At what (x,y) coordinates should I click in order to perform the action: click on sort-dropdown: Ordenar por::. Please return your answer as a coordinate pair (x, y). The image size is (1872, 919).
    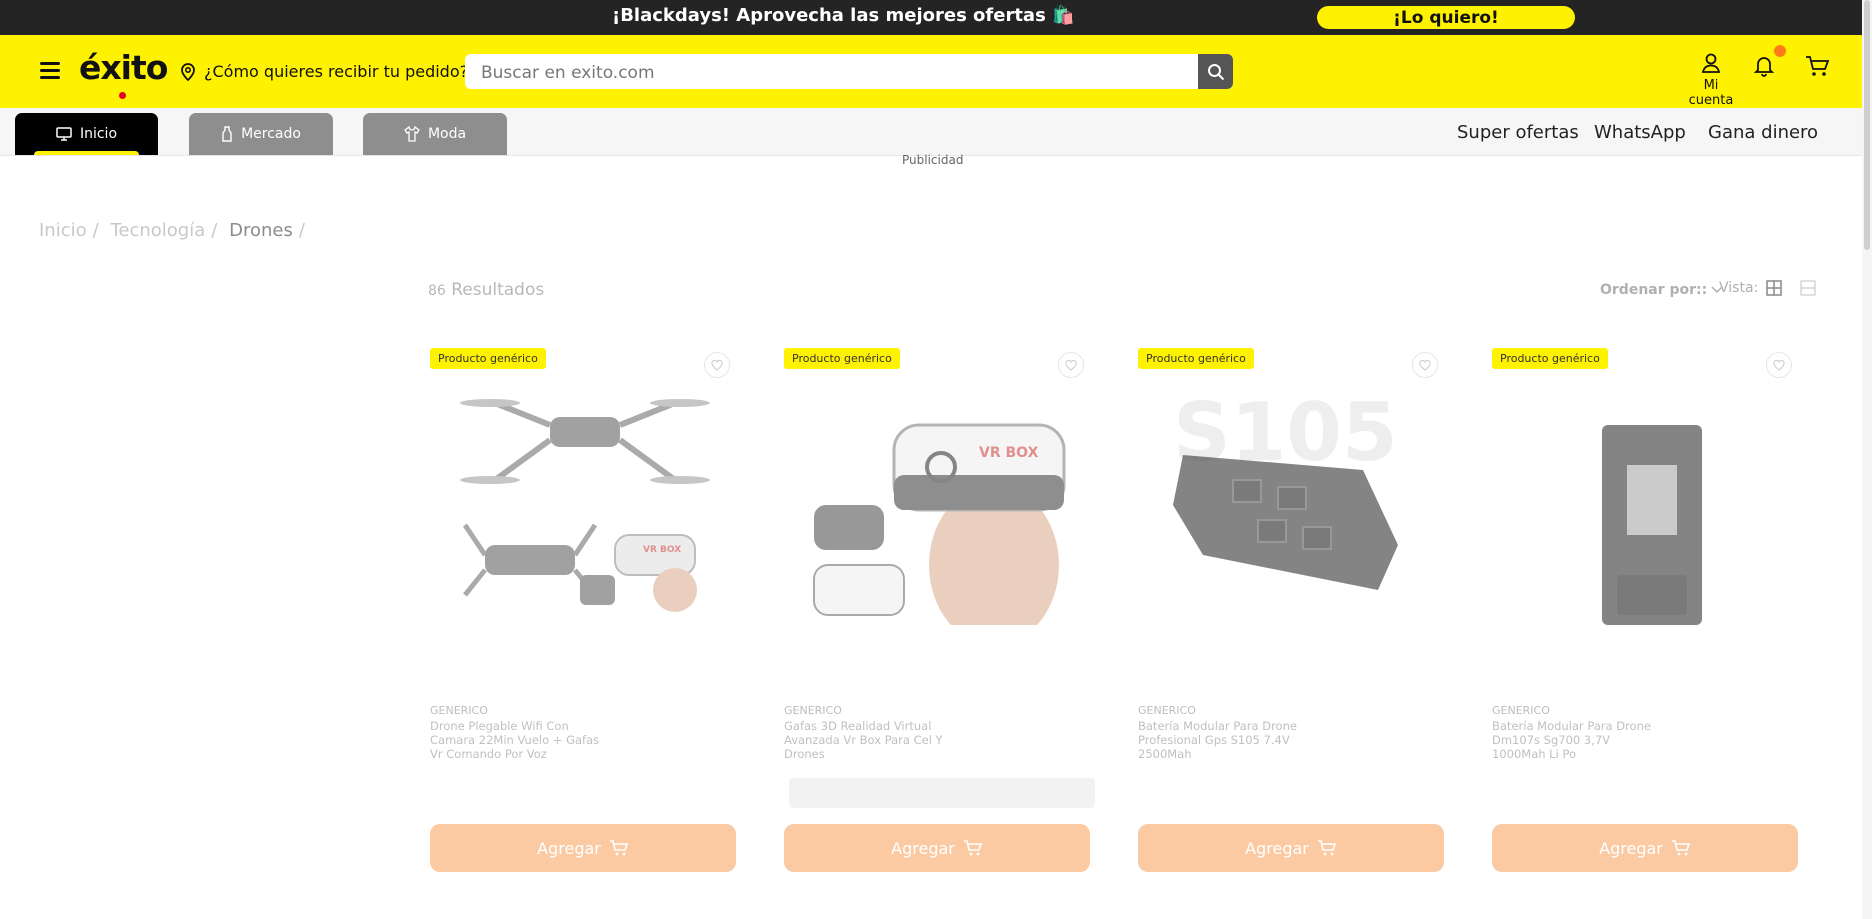
    Looking at the image, I should click on (1661, 290).